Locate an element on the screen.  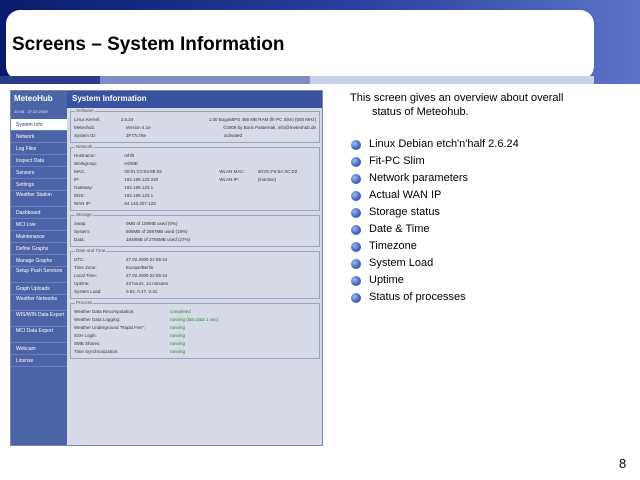
header-bar-mid is located at coordinates (205, 80).